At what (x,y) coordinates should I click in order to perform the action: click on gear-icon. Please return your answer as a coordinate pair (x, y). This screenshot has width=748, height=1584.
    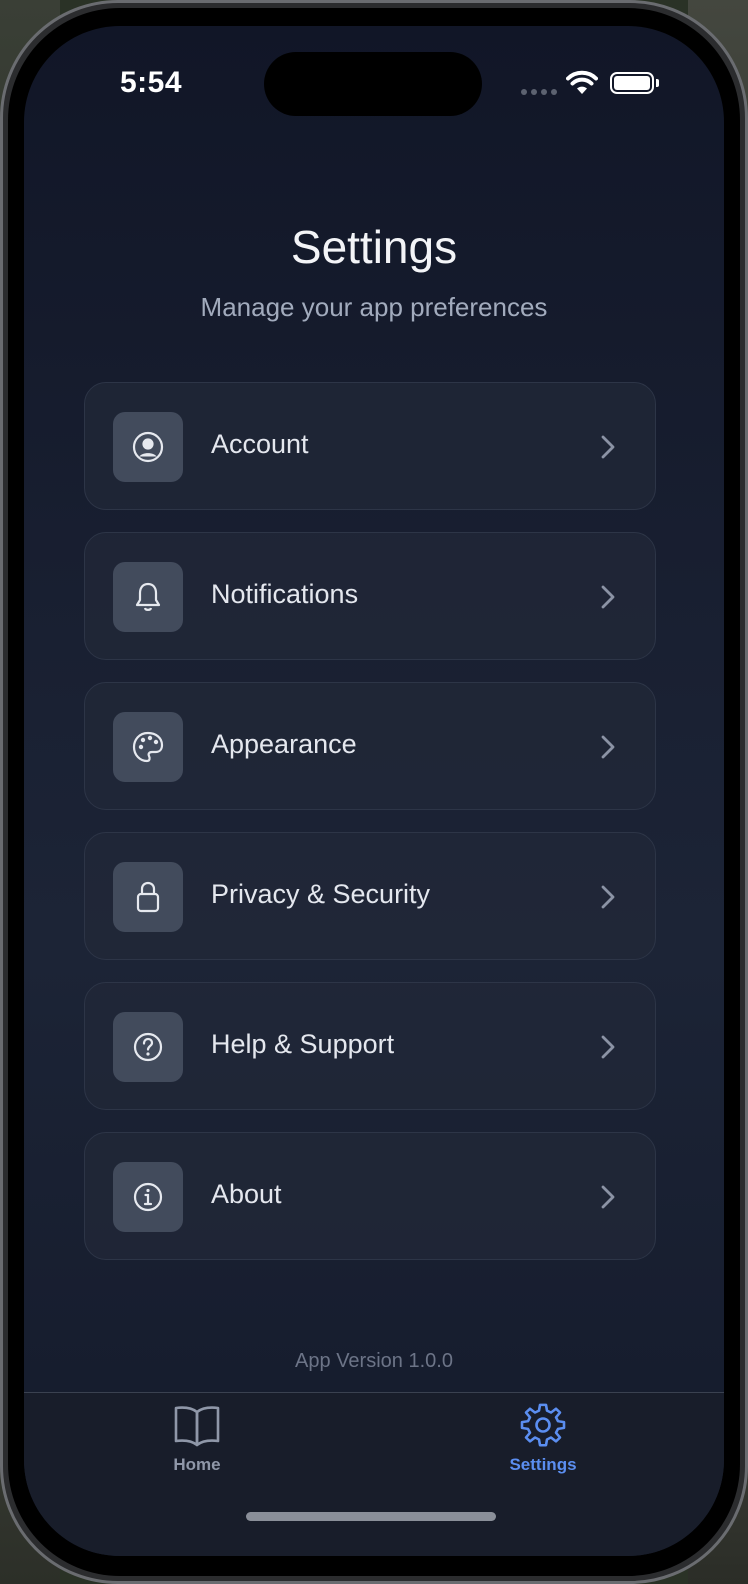
    Looking at the image, I should click on (543, 1425).